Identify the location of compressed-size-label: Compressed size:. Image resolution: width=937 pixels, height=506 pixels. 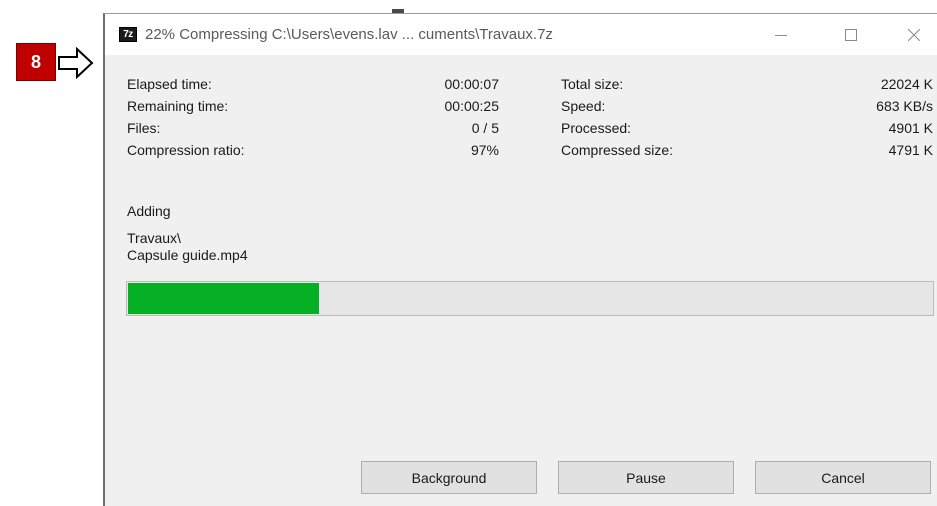
(617, 150).